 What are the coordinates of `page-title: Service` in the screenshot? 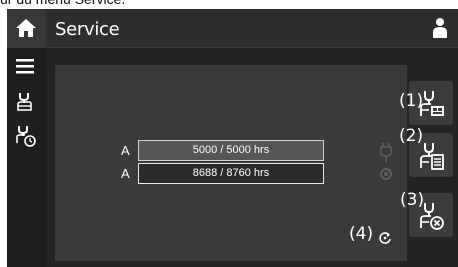 It's located at (87, 29).